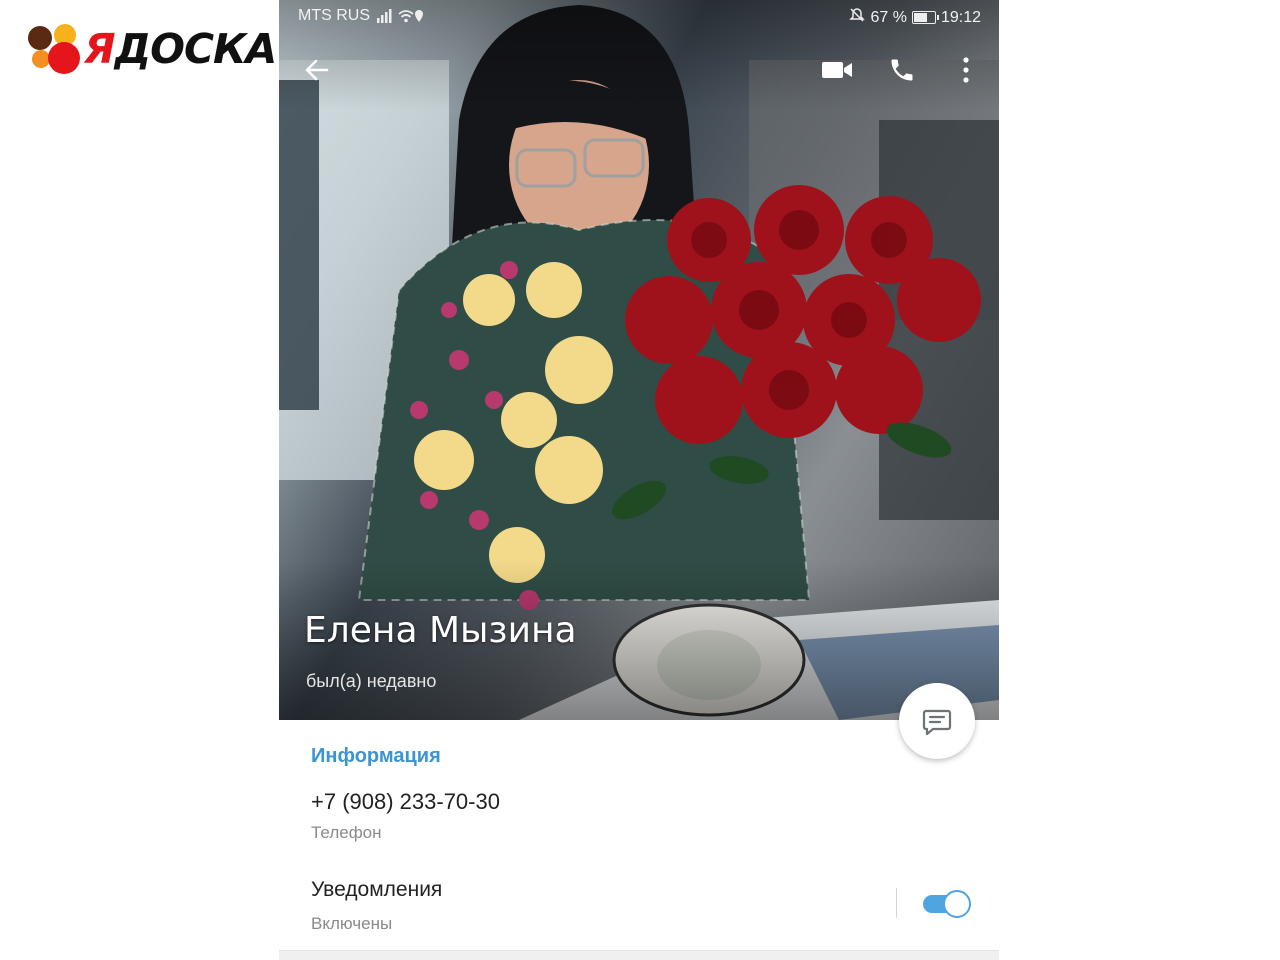 This screenshot has height=960, width=1280. I want to click on clock: 19:12, so click(960, 17).